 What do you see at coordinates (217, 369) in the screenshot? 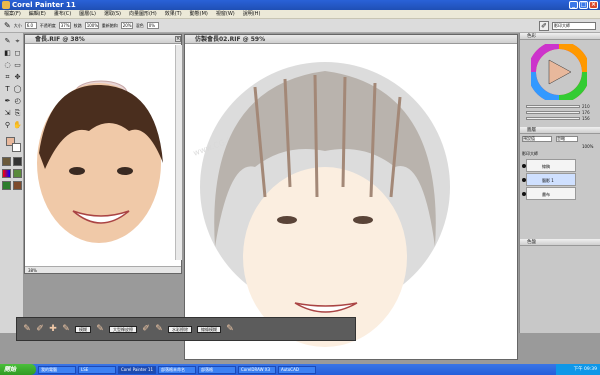
I see `task-blog-2: 部落格` at bounding box center [217, 369].